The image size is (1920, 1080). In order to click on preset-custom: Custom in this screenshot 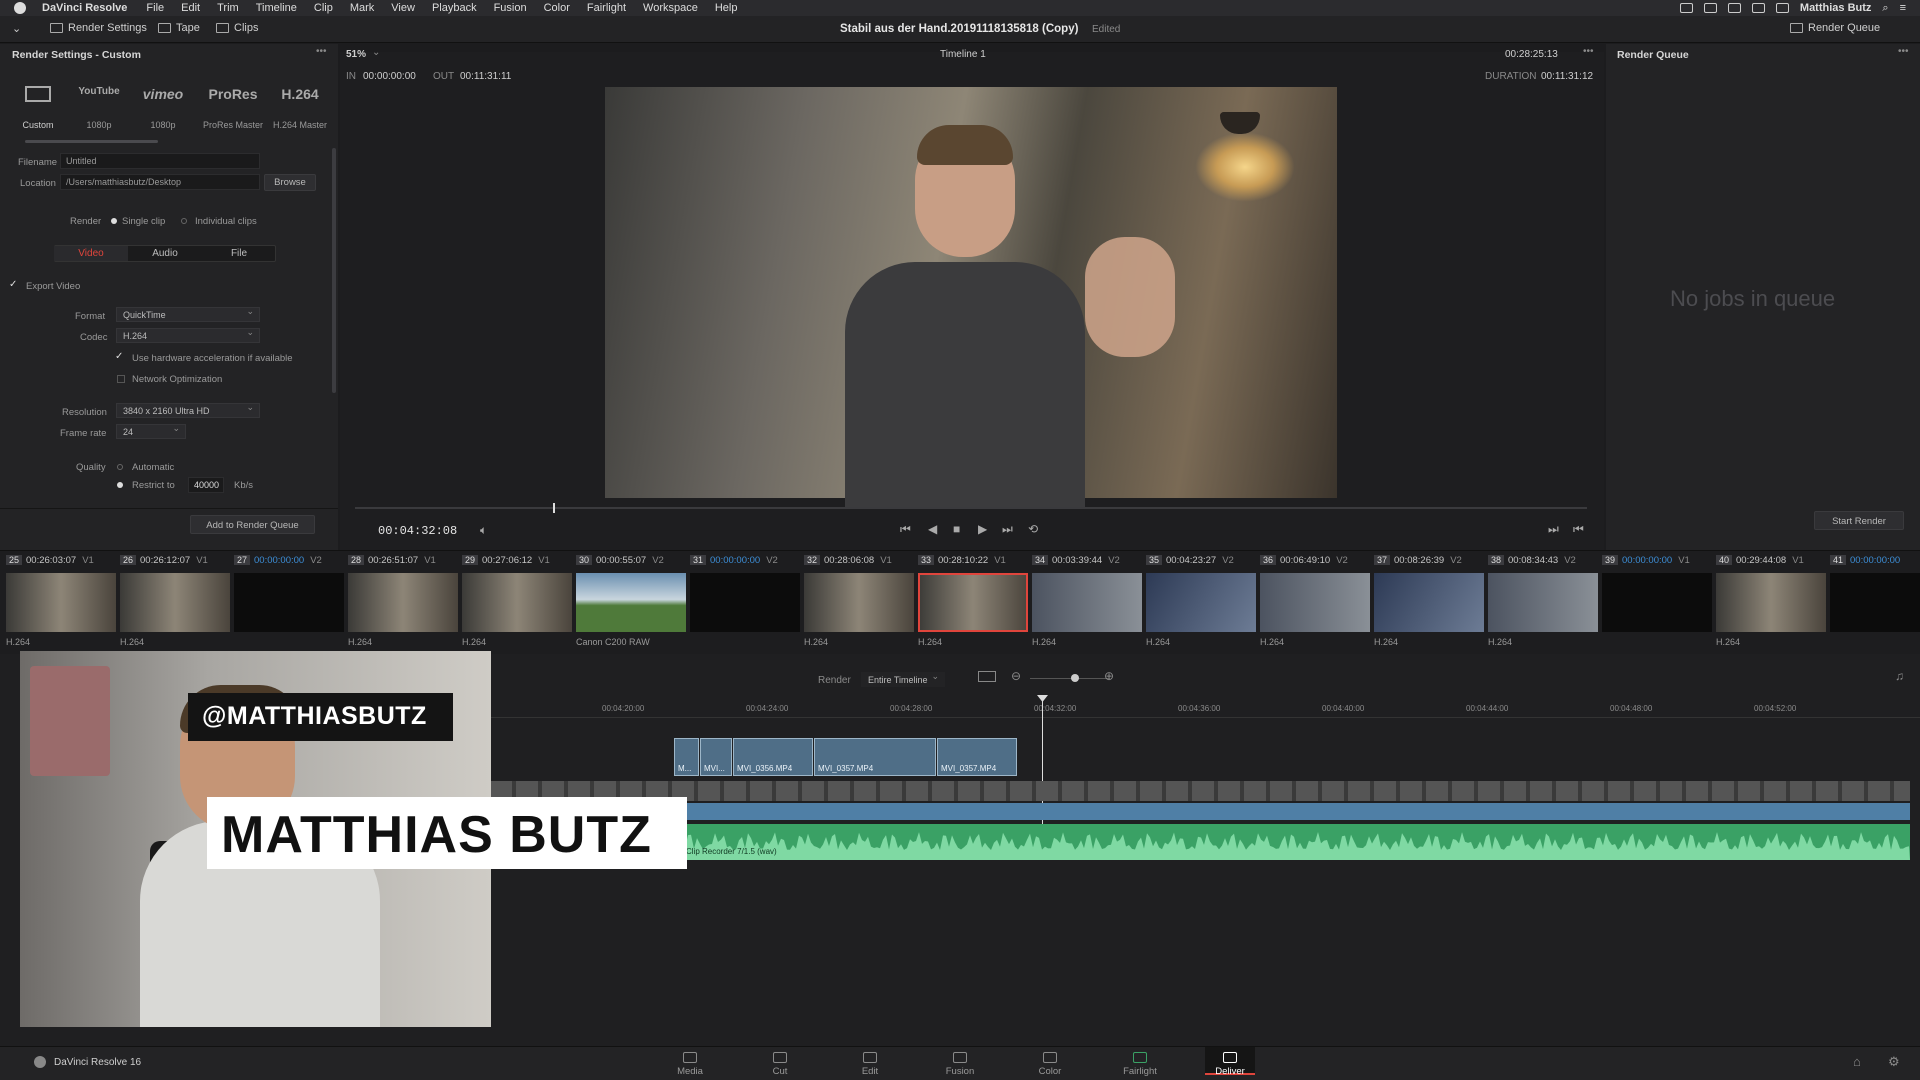, I will do `click(38, 108)`.